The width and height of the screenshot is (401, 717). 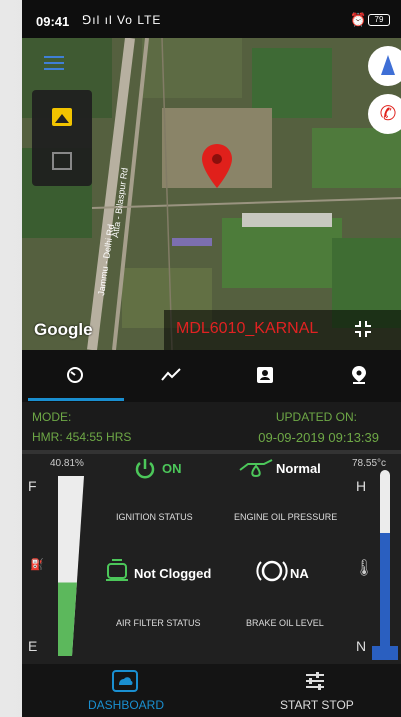 What do you see at coordinates (33, 646) in the screenshot?
I see `fuel-empty-label: E` at bounding box center [33, 646].